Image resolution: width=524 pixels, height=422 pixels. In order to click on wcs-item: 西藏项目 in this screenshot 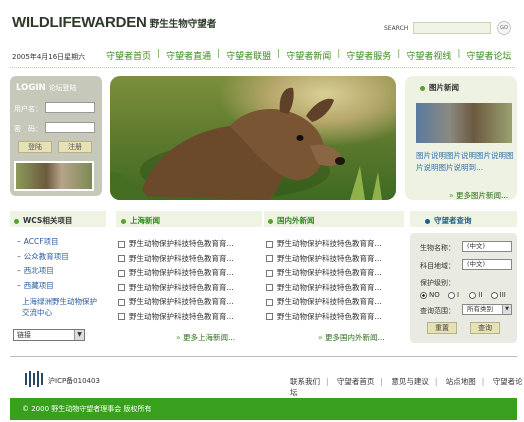, I will do `click(43, 286)`.